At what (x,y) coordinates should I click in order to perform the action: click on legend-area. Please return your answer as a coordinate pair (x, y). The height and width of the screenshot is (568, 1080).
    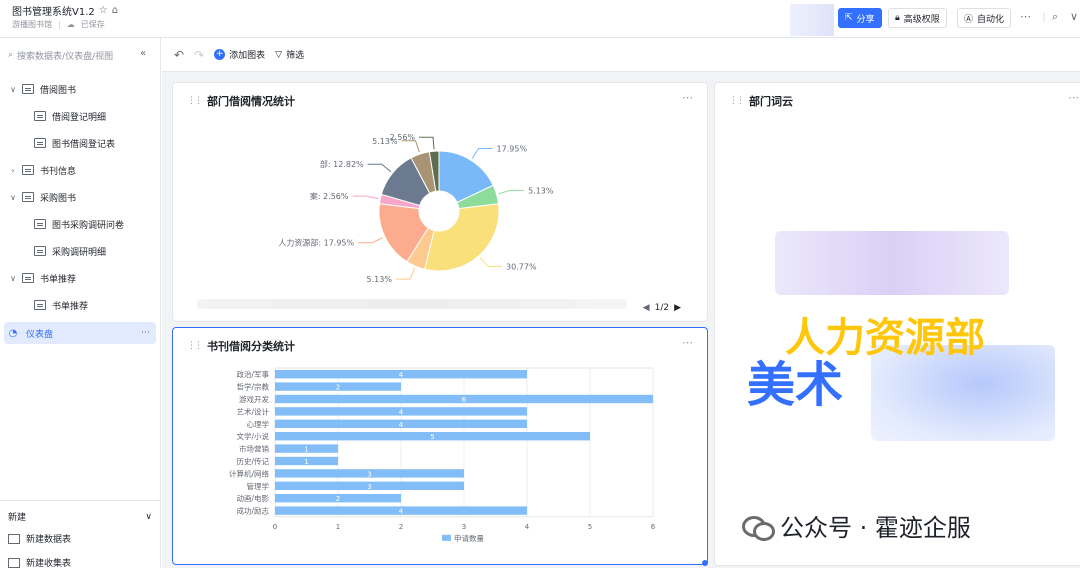
    Looking at the image, I should click on (412, 304).